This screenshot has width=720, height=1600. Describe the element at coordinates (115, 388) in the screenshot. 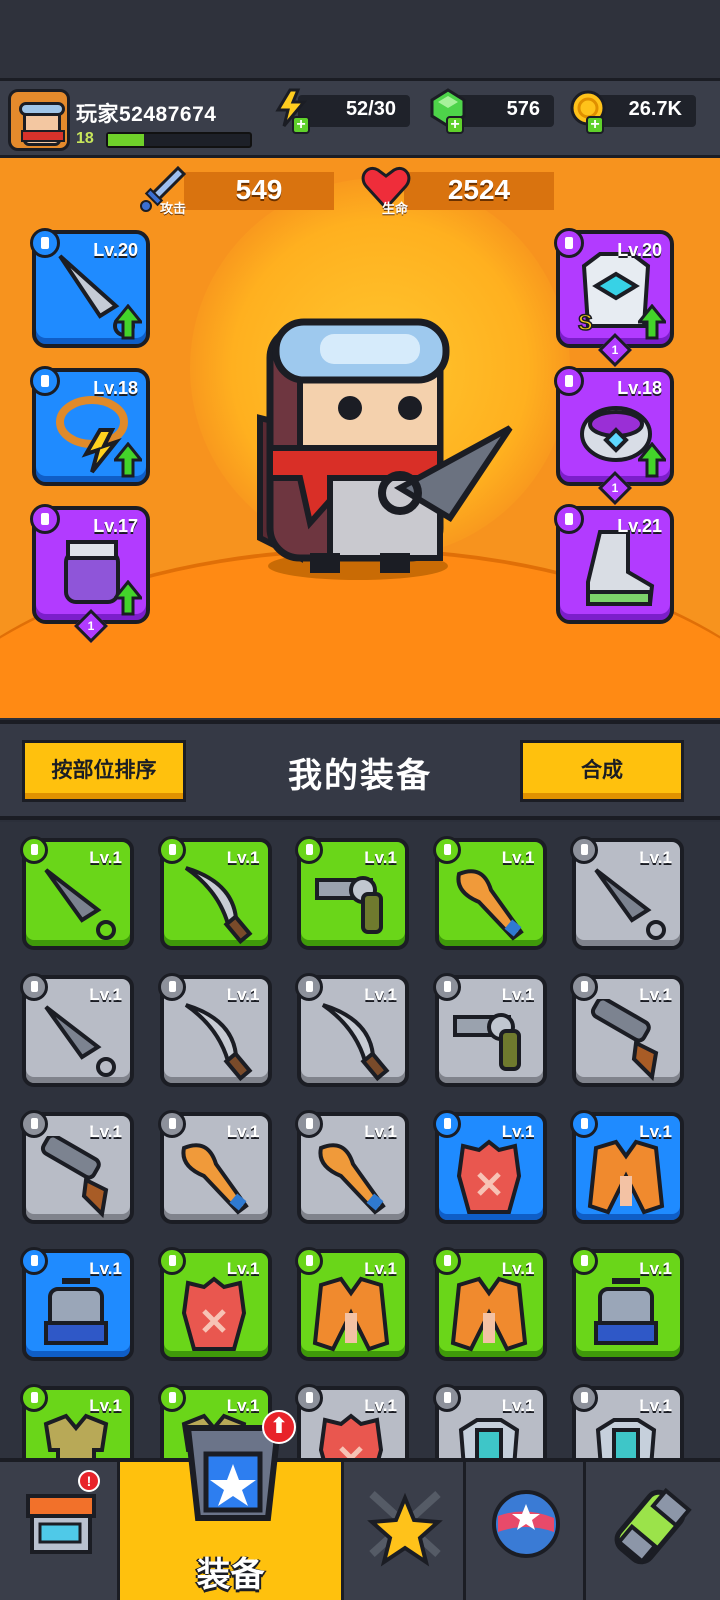

I see `slot-level: Lv.18` at that location.